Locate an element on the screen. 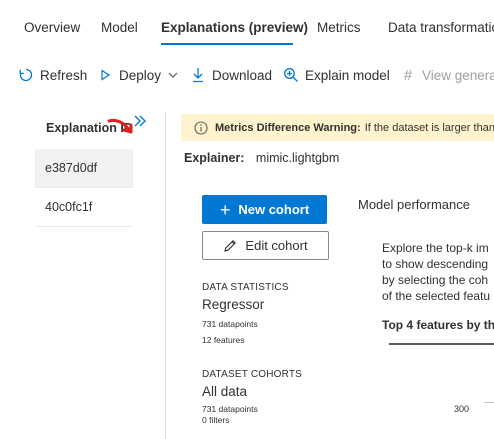  explain-model-button: Explain model is located at coordinates (336, 75).